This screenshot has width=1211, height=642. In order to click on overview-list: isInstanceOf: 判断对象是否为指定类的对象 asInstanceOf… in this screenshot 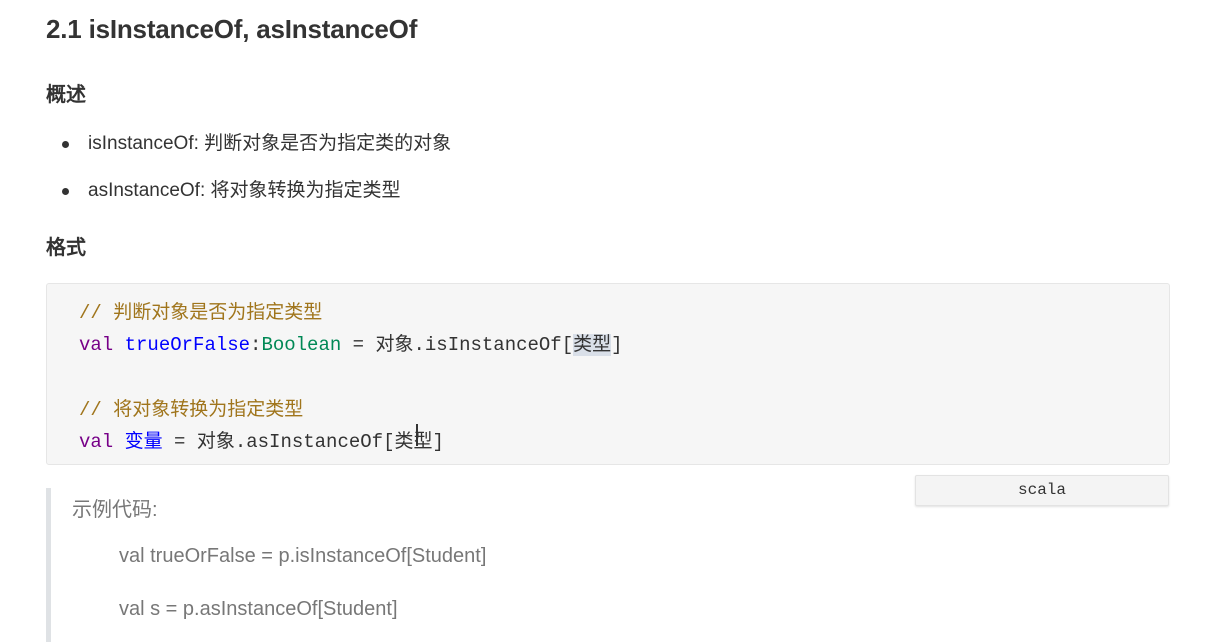, I will do `click(248, 175)`.